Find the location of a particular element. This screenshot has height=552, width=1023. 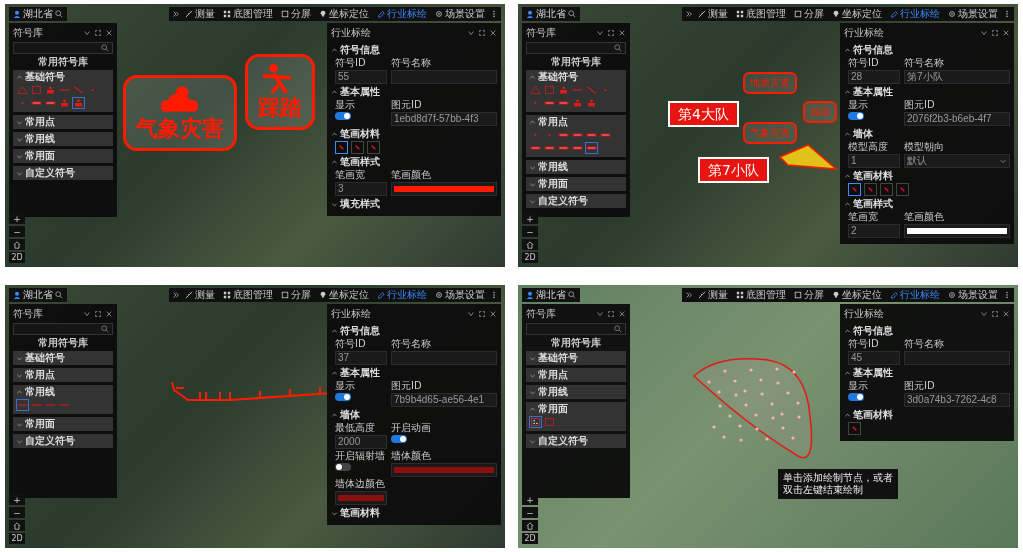

color-field is located at coordinates (957, 231).